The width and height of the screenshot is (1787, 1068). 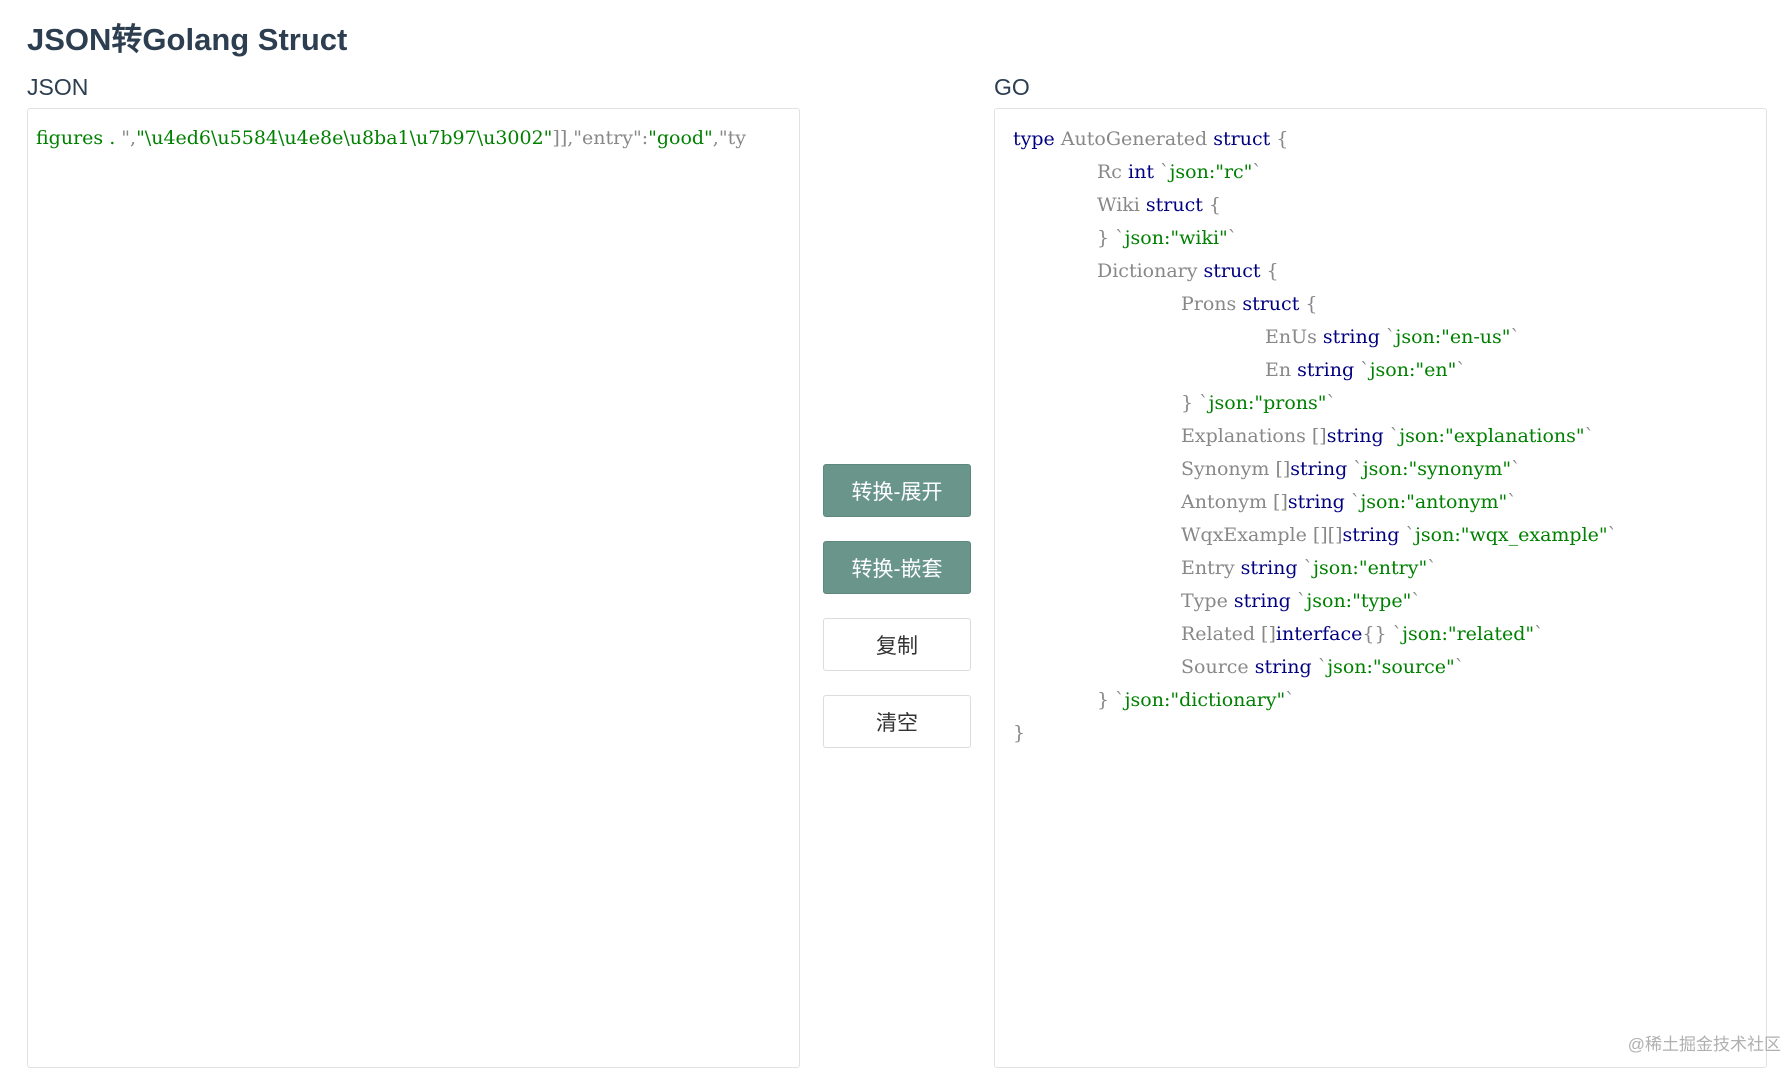 What do you see at coordinates (897, 567) in the screenshot?
I see `convert-nested-button: 转换-嵌套` at bounding box center [897, 567].